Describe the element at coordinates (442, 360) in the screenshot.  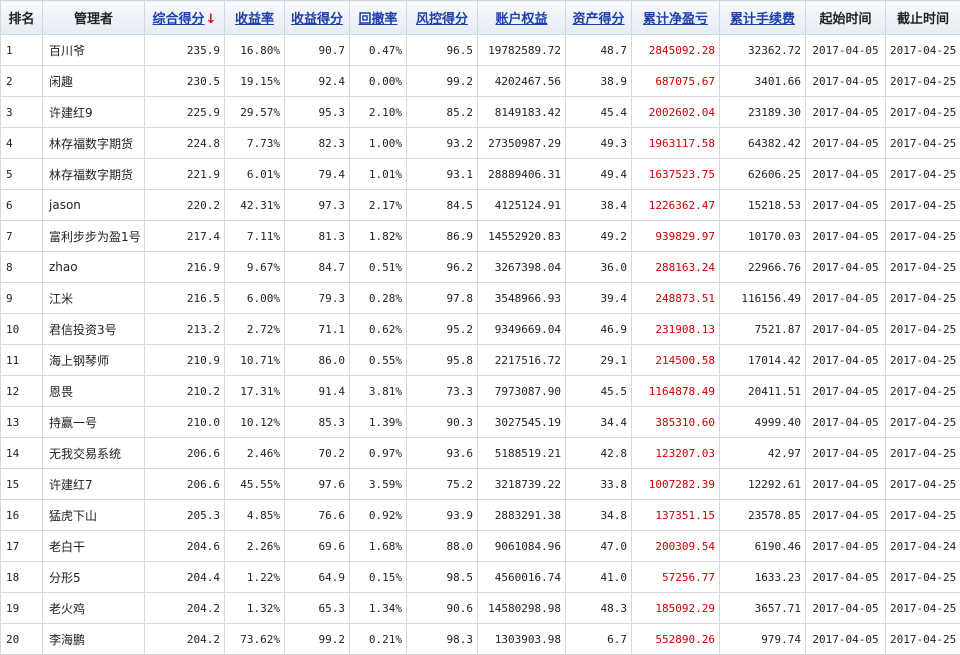
I see `cell-risk-score: 95.8` at that location.